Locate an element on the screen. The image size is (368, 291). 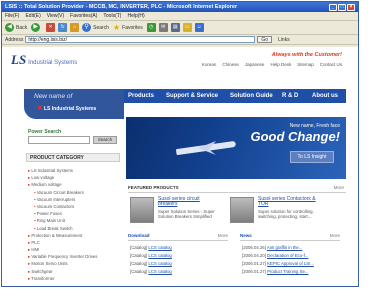
category-item-label: Vacuum Circuit Breakers is located at coordinates (60, 192).